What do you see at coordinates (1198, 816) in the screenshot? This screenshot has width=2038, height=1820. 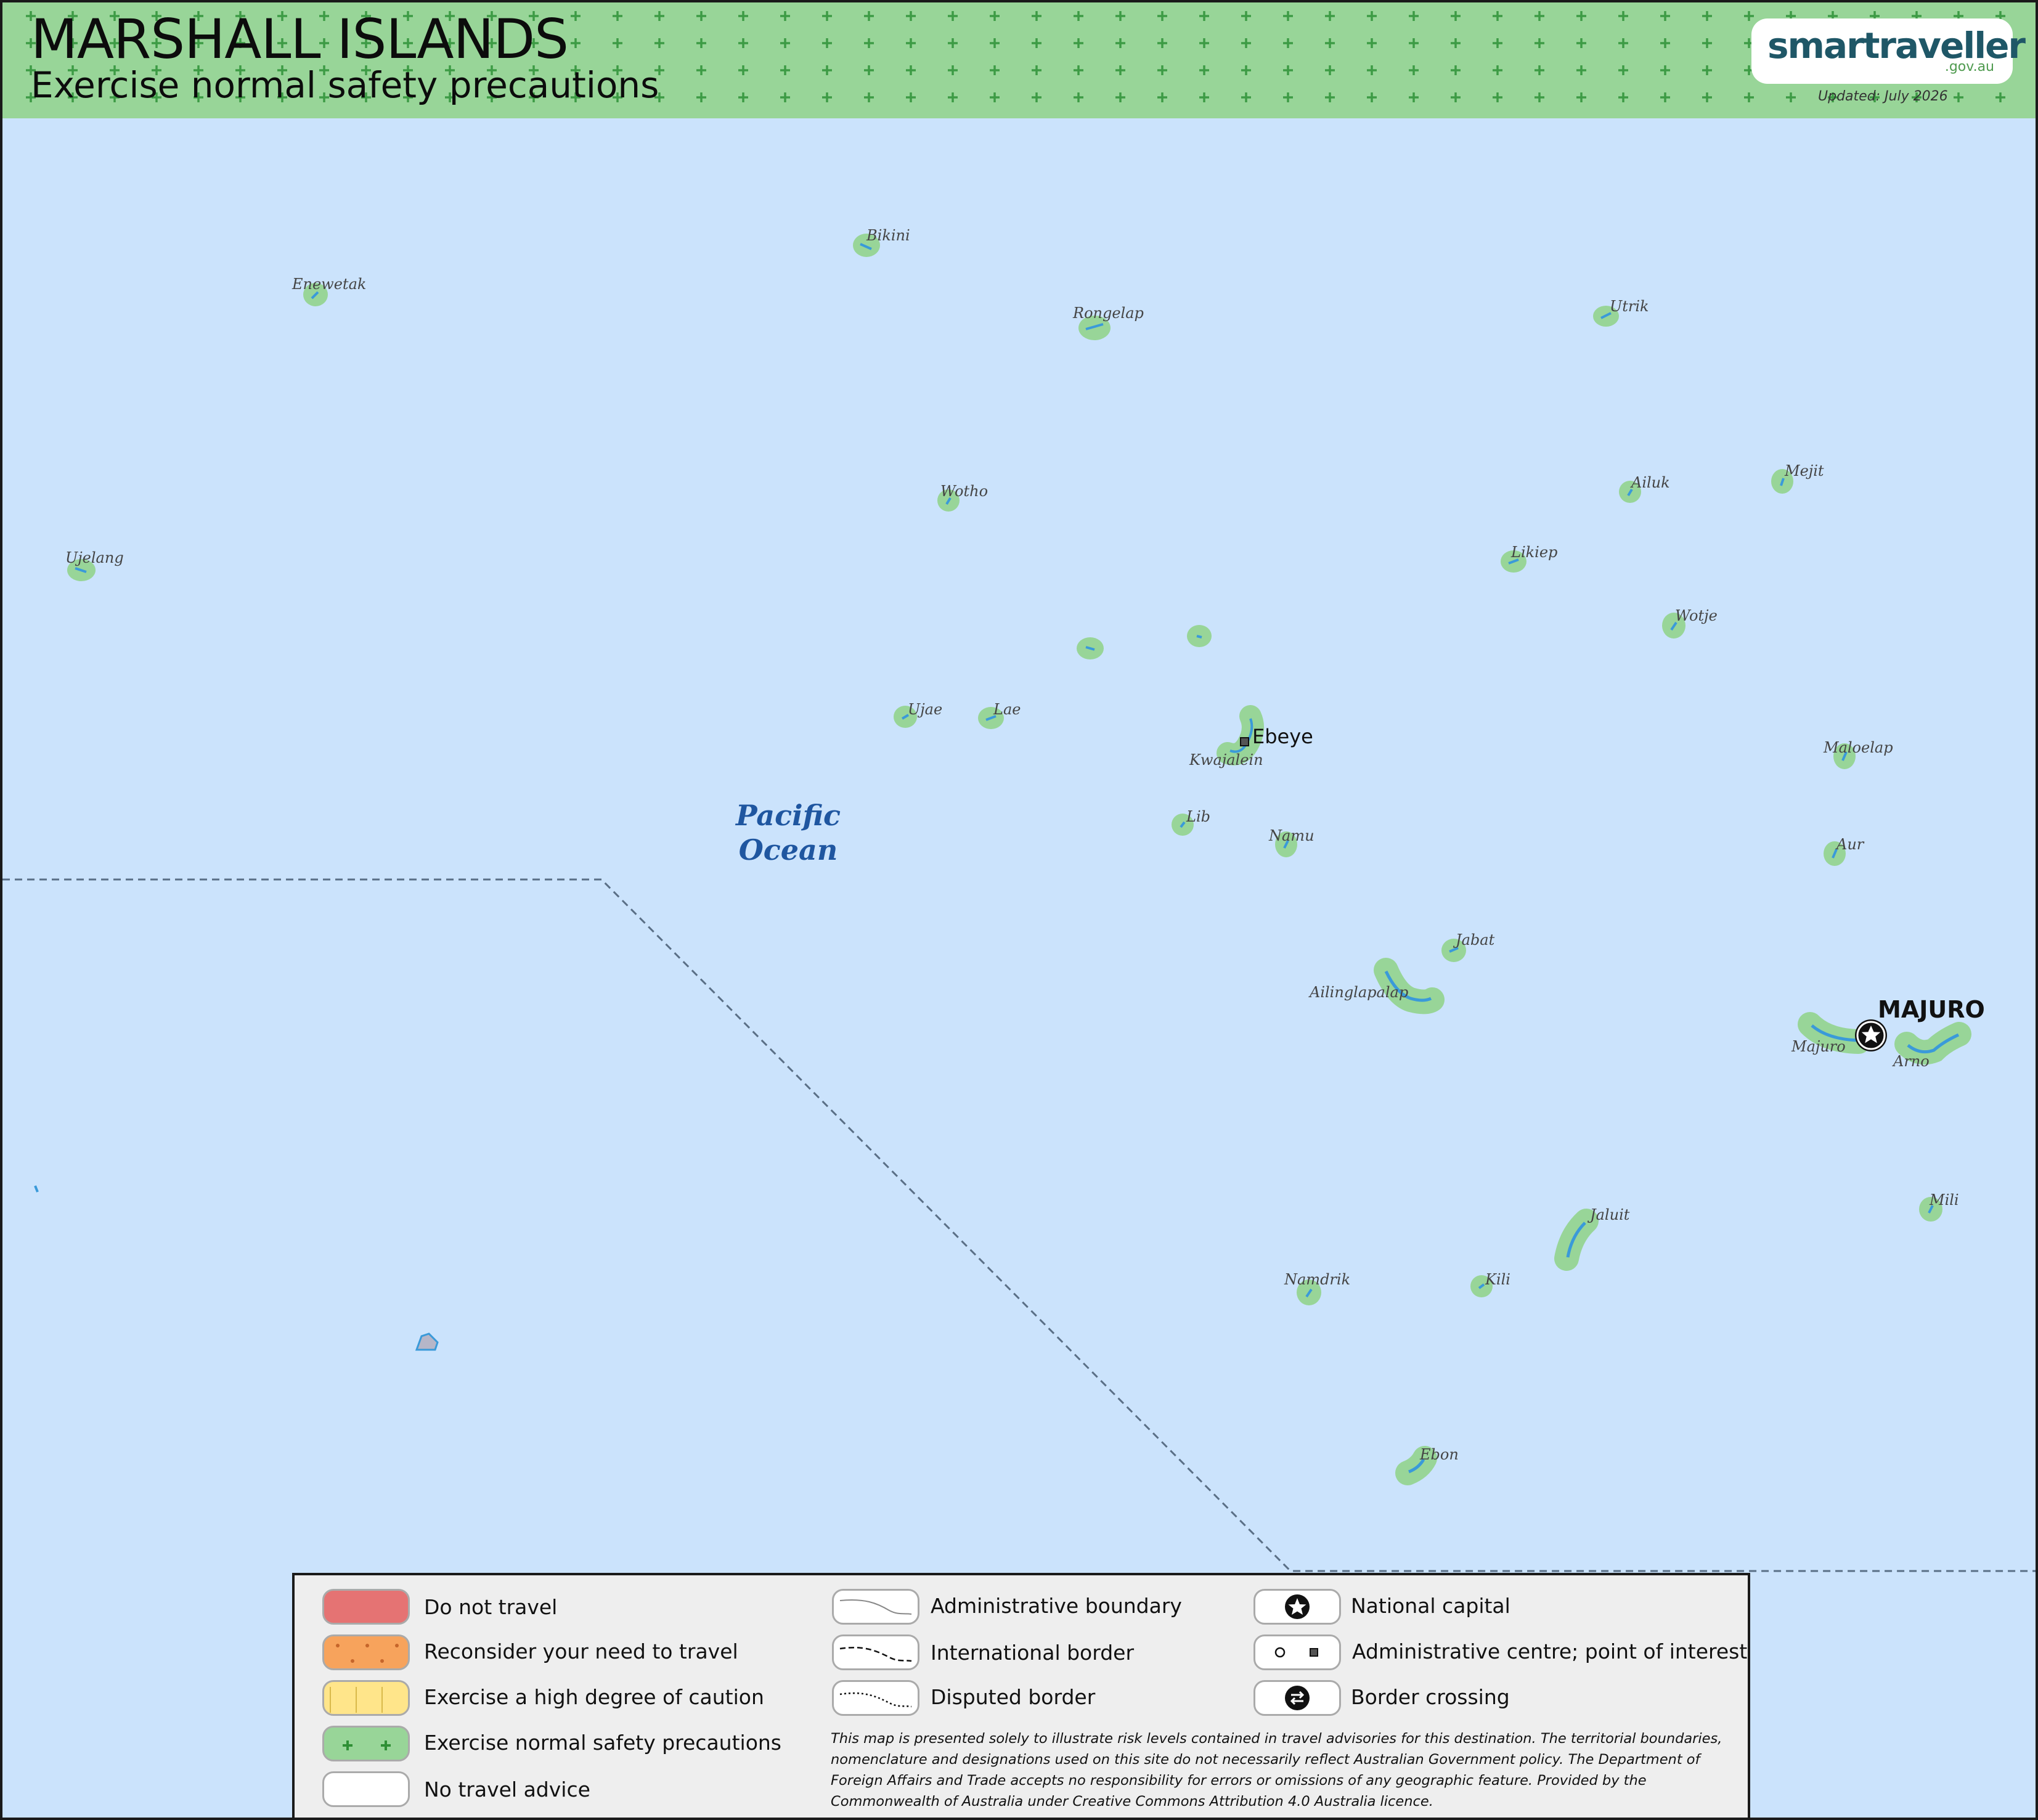 I see `label-lib: Lib` at bounding box center [1198, 816].